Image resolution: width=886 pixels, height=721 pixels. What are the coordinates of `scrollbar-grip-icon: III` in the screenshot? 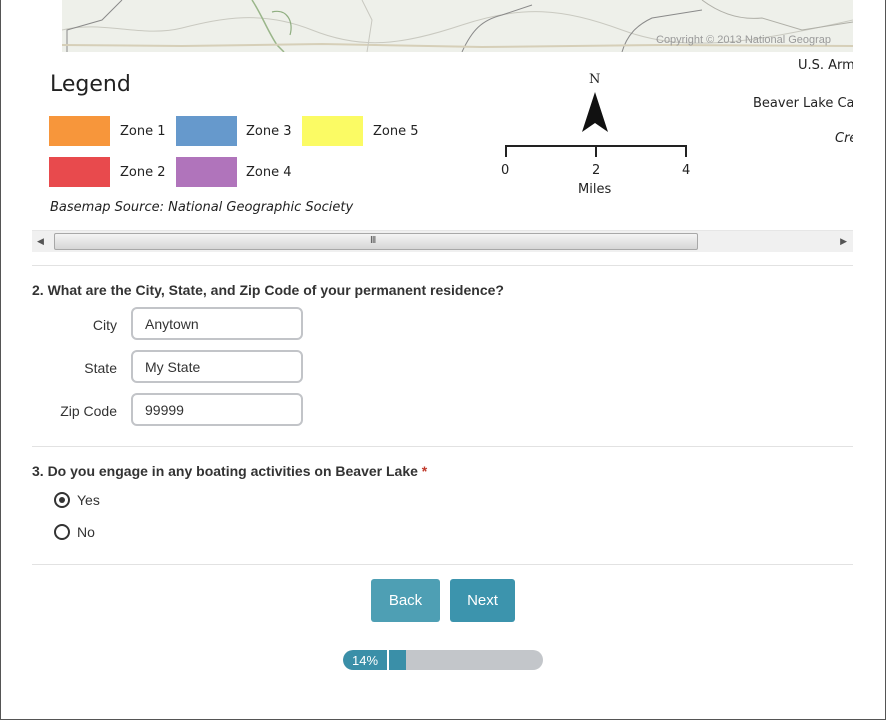 It's located at (373, 240).